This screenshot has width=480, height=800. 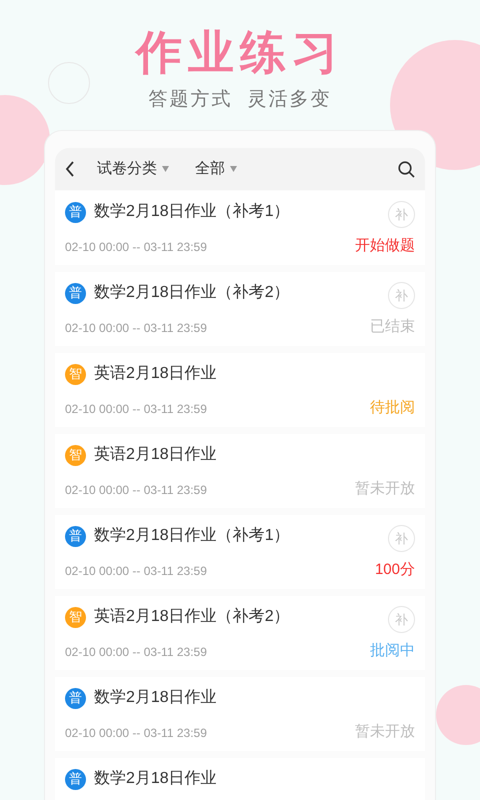 What do you see at coordinates (240, 779) in the screenshot?
I see `assignment-card: 普 数学2月18日作业` at bounding box center [240, 779].